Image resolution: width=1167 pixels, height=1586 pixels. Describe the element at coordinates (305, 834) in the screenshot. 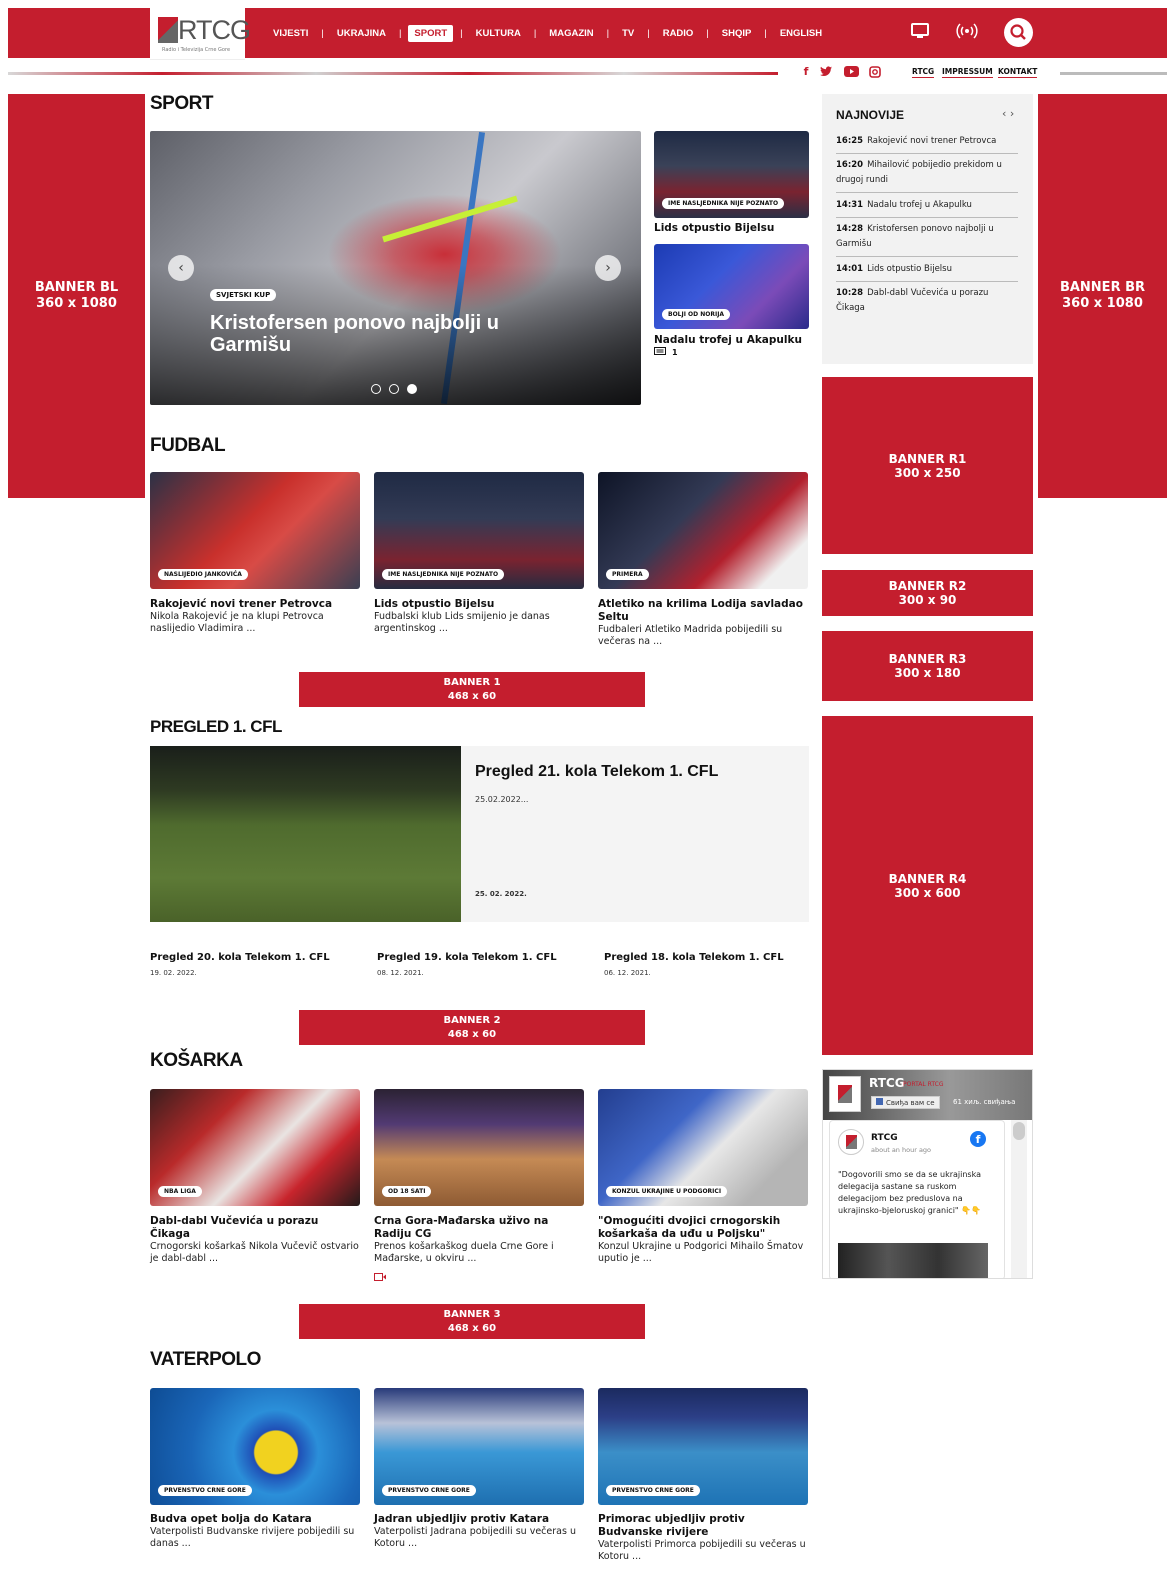

I see `article-image` at that location.